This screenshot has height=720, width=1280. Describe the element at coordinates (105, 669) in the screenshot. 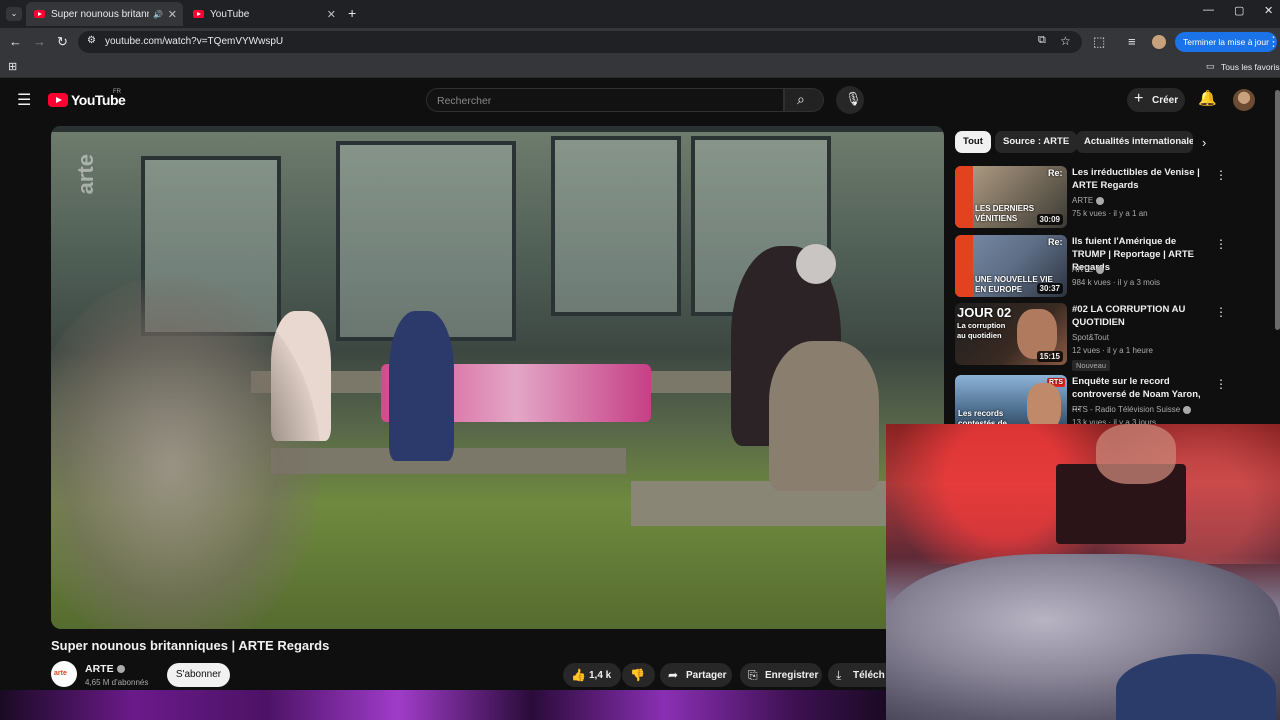

I see `channel-name: ARTE` at that location.